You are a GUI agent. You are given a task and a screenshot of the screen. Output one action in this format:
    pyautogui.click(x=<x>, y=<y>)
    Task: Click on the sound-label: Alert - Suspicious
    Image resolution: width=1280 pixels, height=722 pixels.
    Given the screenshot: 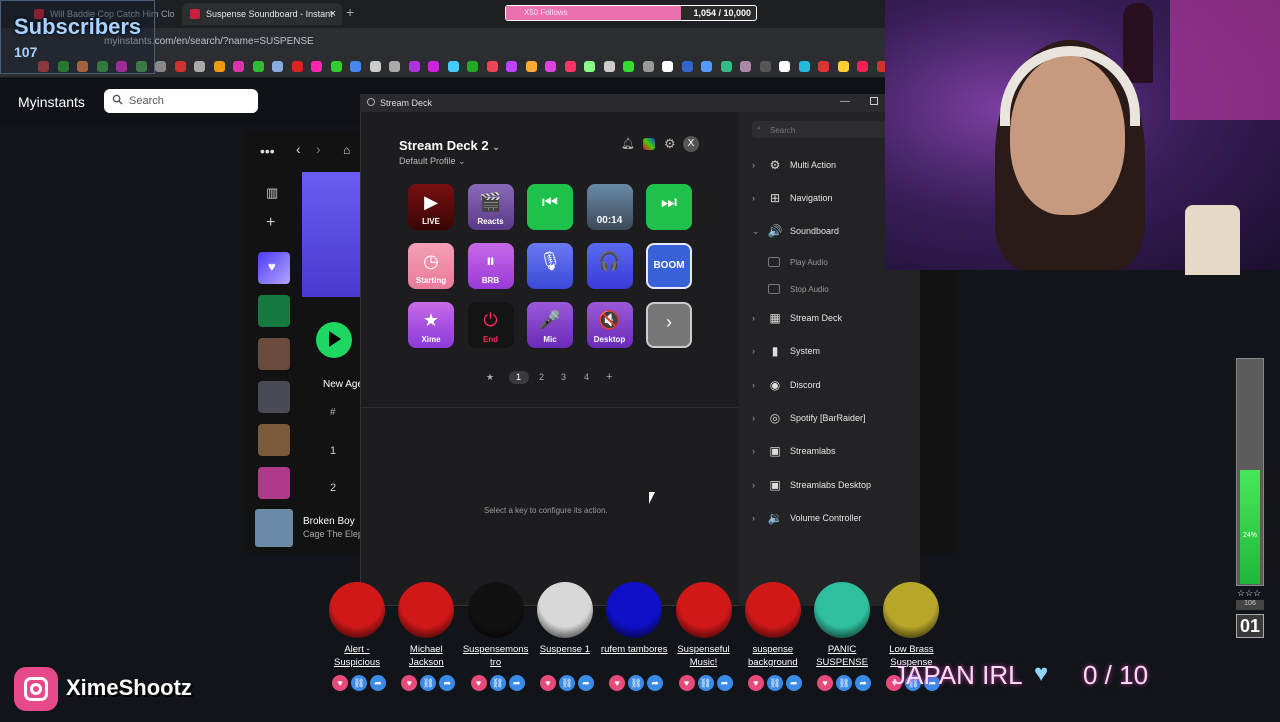 What is the action you would take?
    pyautogui.click(x=357, y=656)
    